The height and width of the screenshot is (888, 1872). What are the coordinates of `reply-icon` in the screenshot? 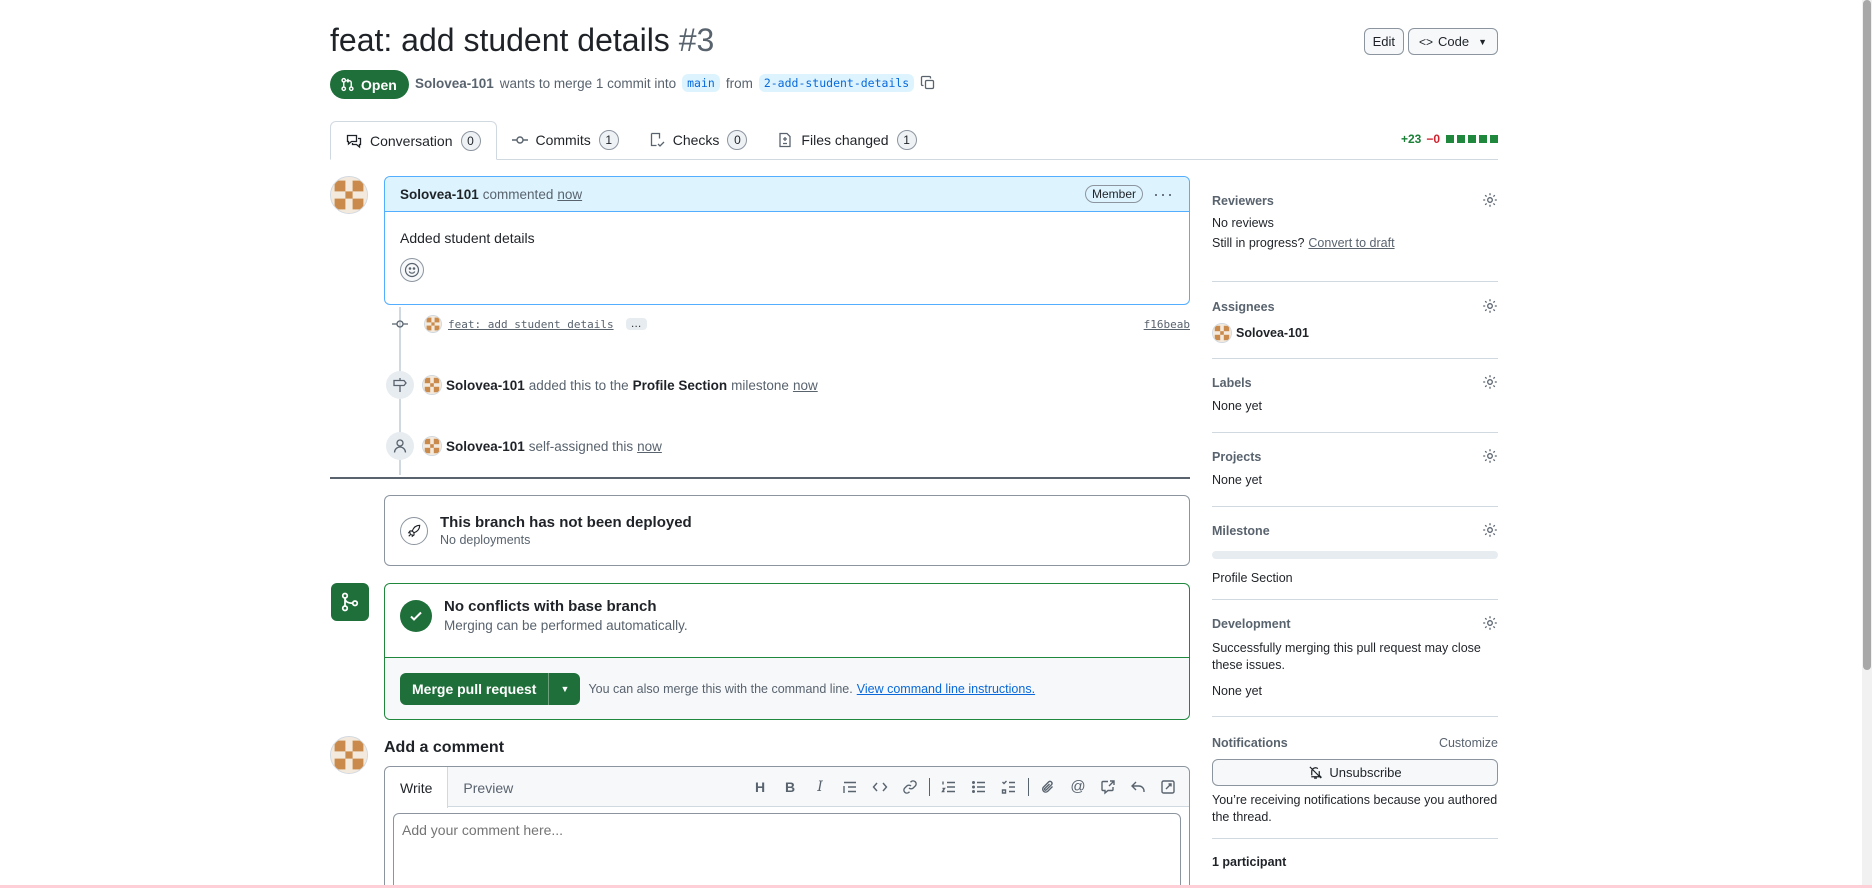 It's located at (1138, 787).